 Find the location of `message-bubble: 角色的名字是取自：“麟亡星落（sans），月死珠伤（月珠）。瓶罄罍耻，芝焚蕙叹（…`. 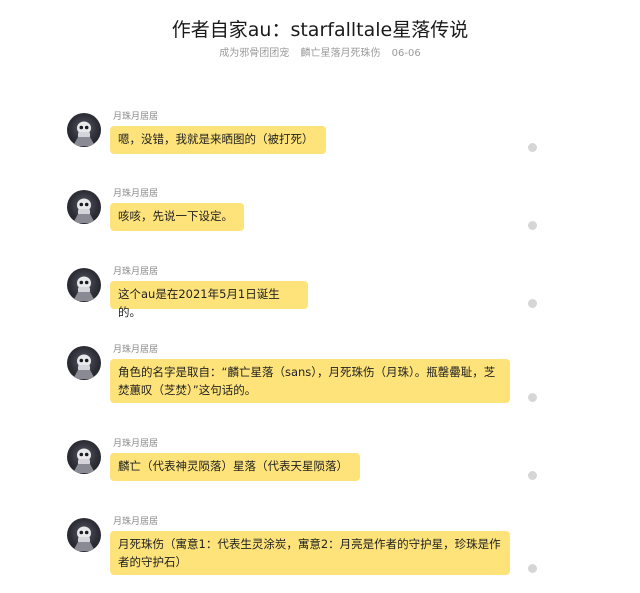

message-bubble: 角色的名字是取自：“麟亡星落（sans），月死珠伤（月珠）。瓶罄罍耻，芝焚蕙叹（… is located at coordinates (310, 381).